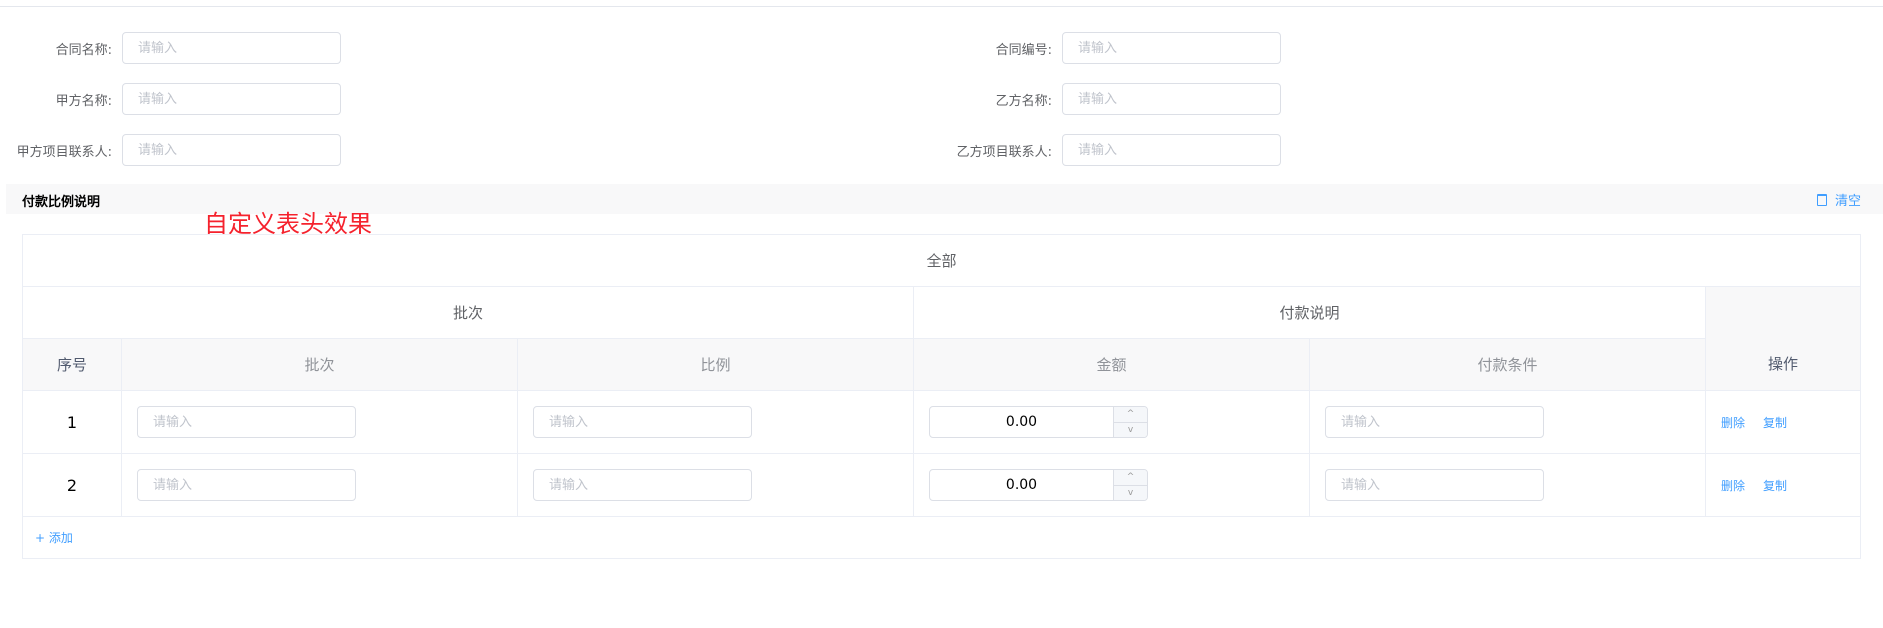  What do you see at coordinates (1023, 50) in the screenshot?
I see `label-contract-number: 合同编号:` at bounding box center [1023, 50].